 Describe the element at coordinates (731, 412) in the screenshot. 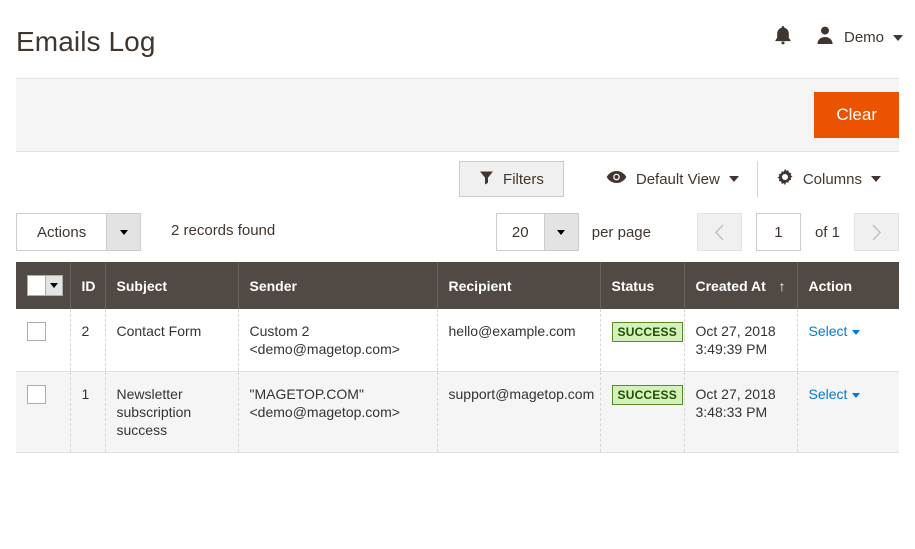

I see `created-time: 3:48:33 PM` at that location.